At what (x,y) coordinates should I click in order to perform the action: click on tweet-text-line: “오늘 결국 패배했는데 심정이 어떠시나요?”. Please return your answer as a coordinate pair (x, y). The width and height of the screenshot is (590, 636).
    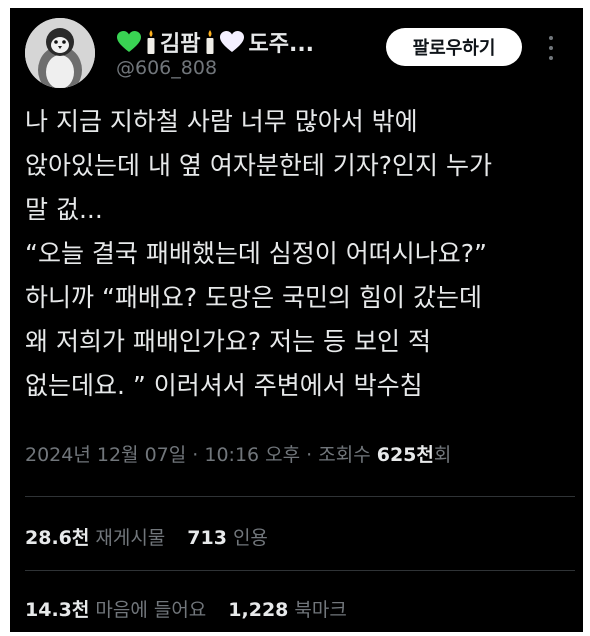
    Looking at the image, I should click on (256, 253).